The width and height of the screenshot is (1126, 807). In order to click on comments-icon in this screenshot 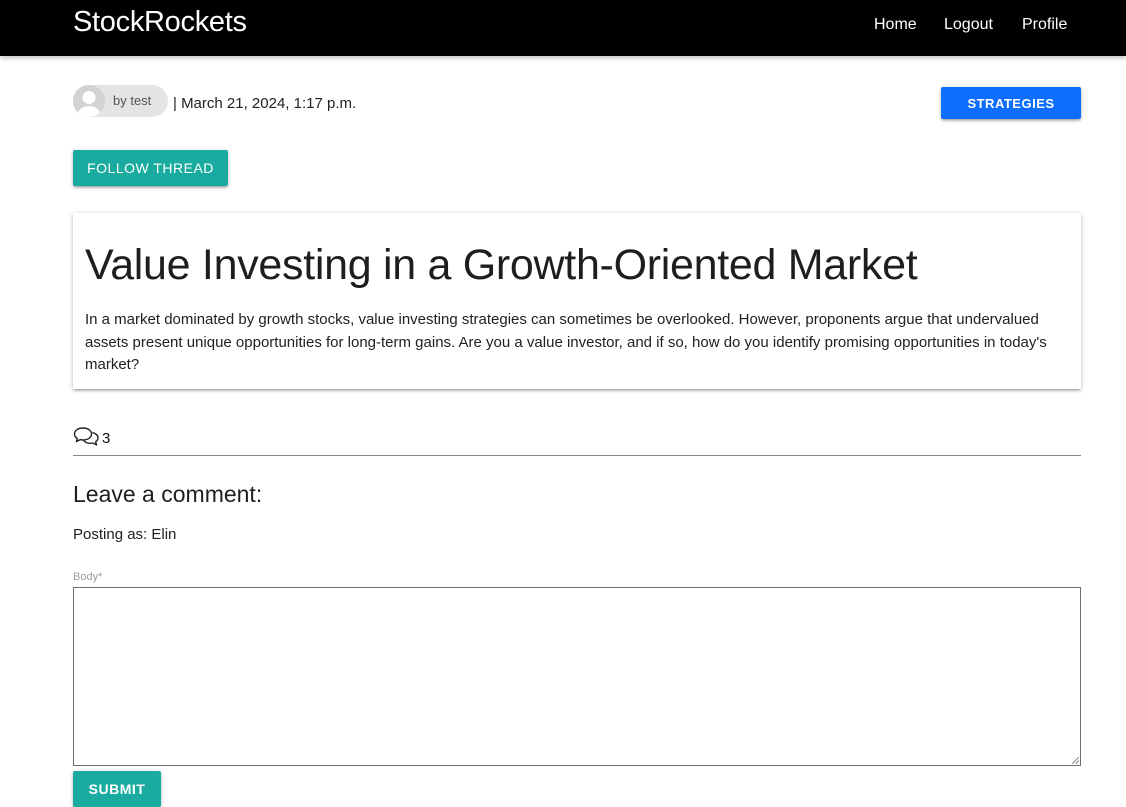, I will do `click(86, 436)`.